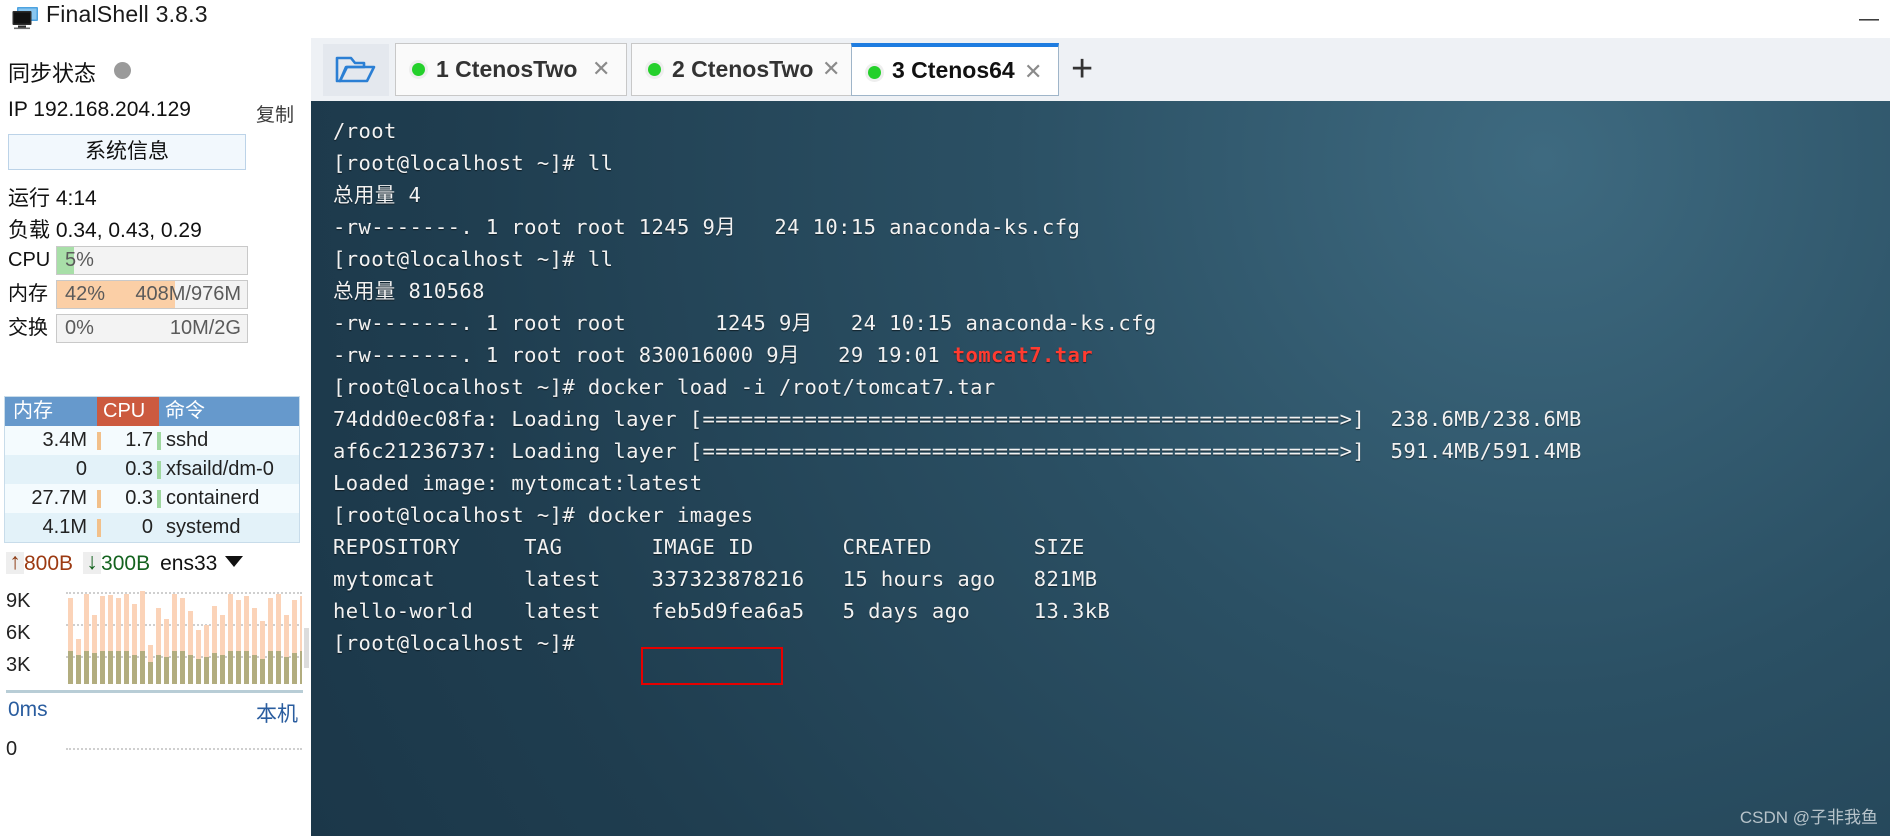 The image size is (1890, 836). I want to click on table-row: 3.4M 1.7 sshd, so click(152, 440).